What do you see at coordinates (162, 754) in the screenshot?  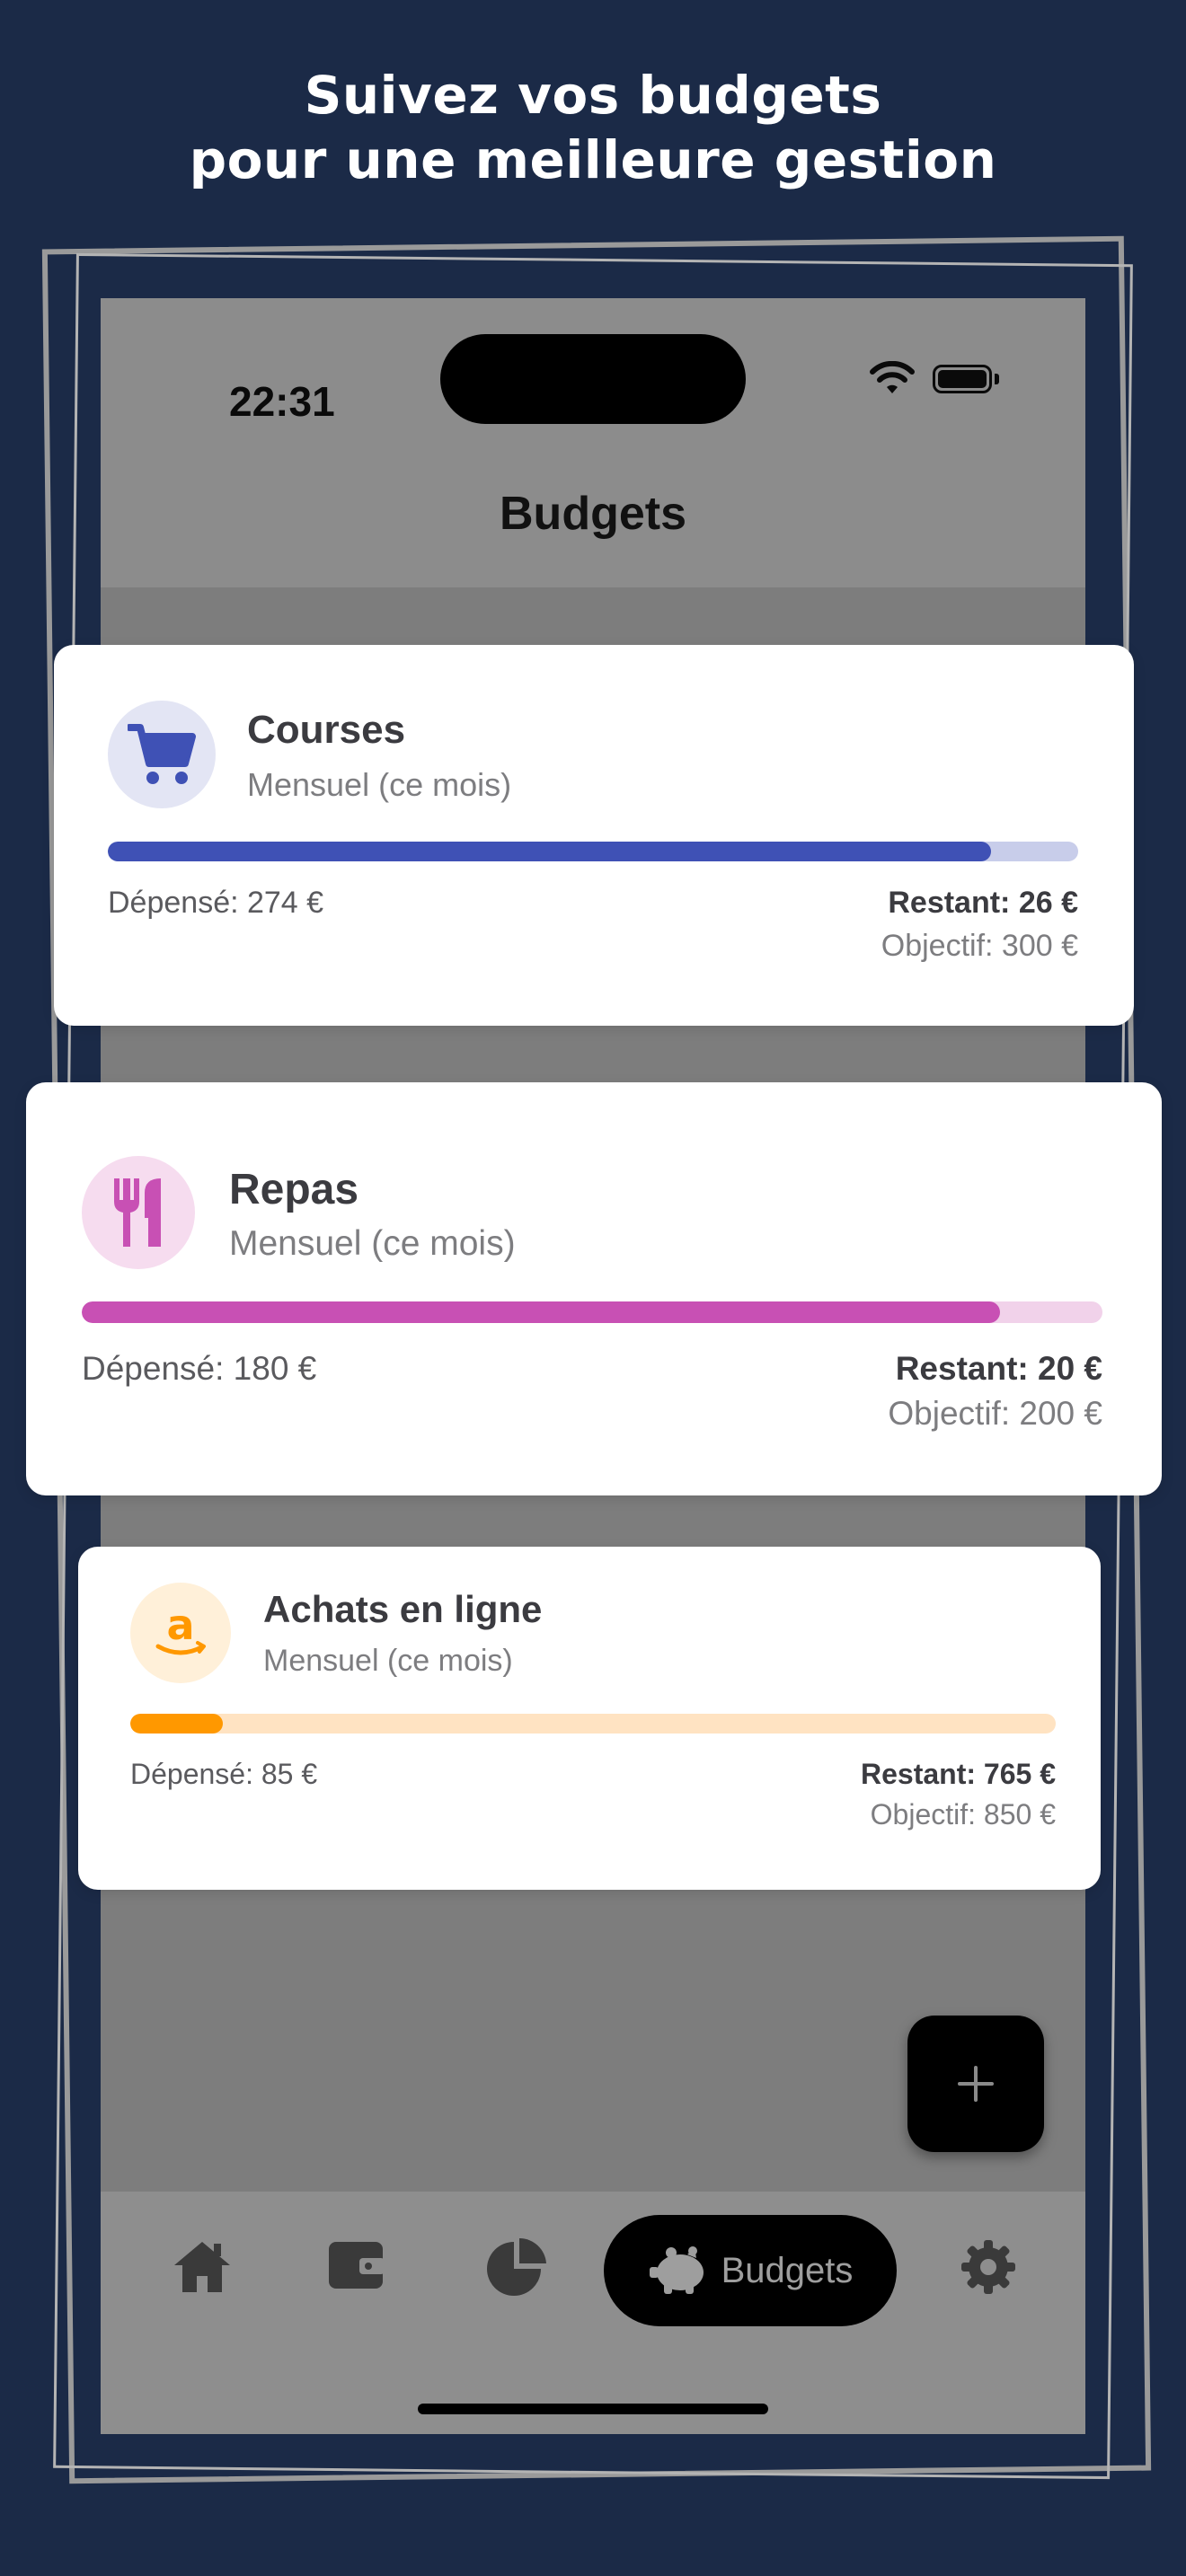 I see `shopping-cart-icon` at bounding box center [162, 754].